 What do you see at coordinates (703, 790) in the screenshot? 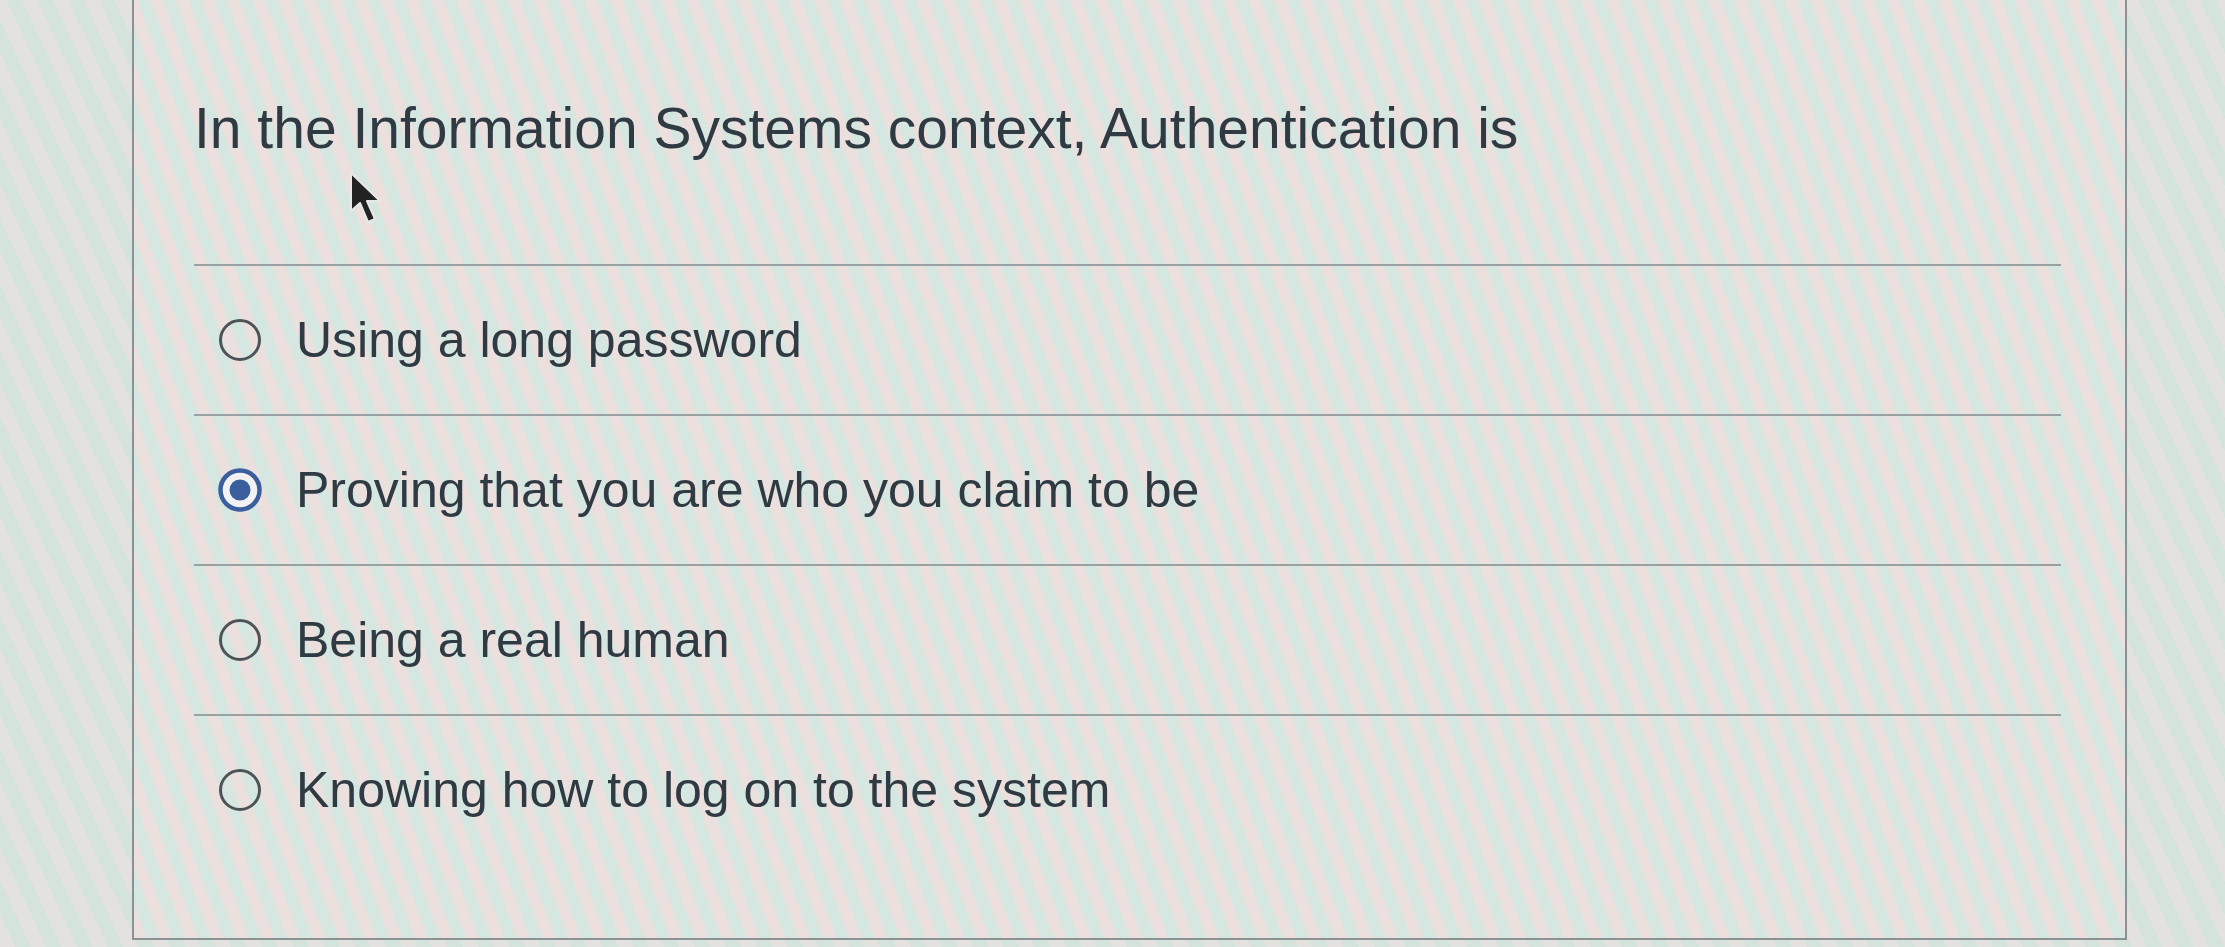
I see `option-text: Knowing how to log on to the system` at bounding box center [703, 790].